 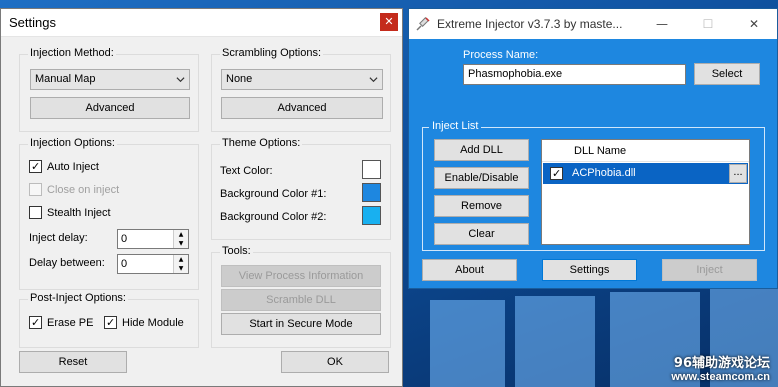 What do you see at coordinates (124, 239) in the screenshot?
I see `inject-delay-value: 0` at bounding box center [124, 239].